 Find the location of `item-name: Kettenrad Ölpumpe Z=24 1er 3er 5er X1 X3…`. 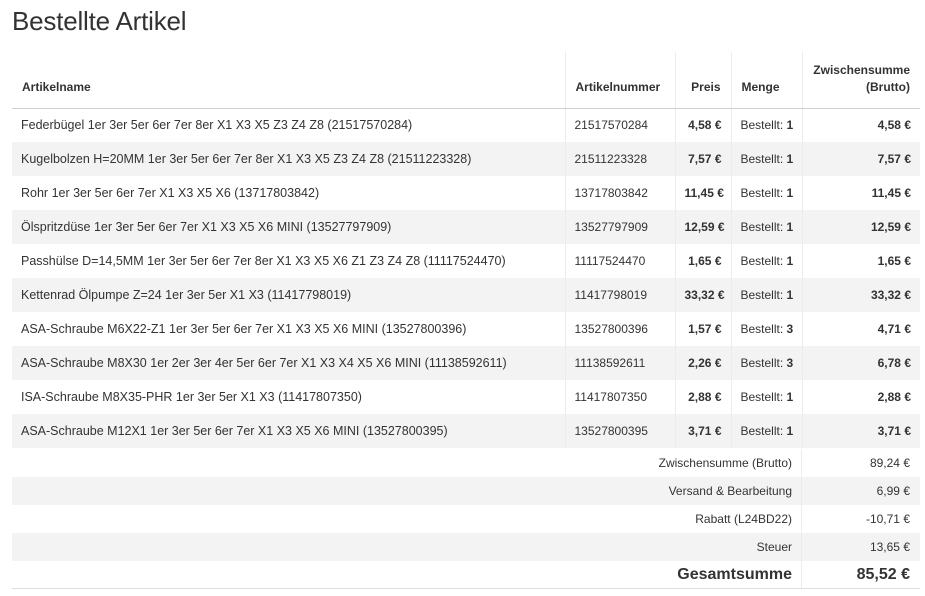

item-name: Kettenrad Ölpumpe Z=24 1er 3er 5er X1 X3… is located at coordinates (289, 295).